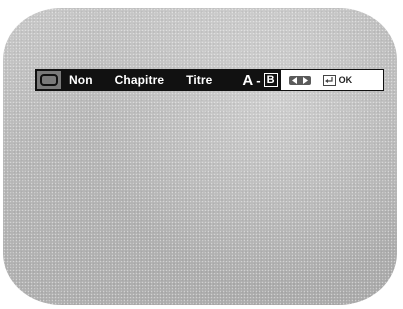 This screenshot has width=403, height=309. I want to click on left-right-arrows-icon, so click(299, 80).